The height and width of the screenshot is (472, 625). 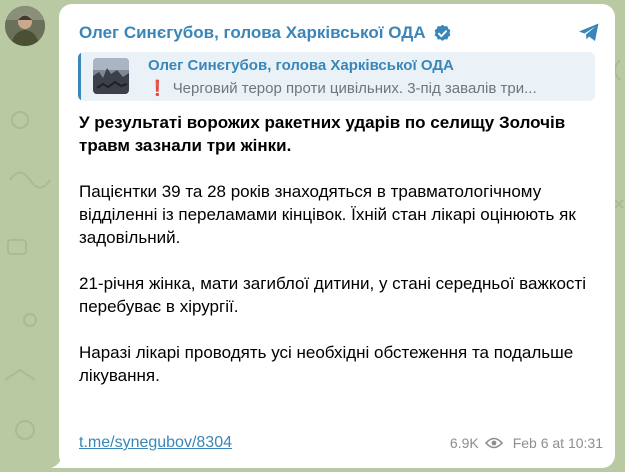 What do you see at coordinates (589, 32) in the screenshot?
I see `telegram-share-icon` at bounding box center [589, 32].